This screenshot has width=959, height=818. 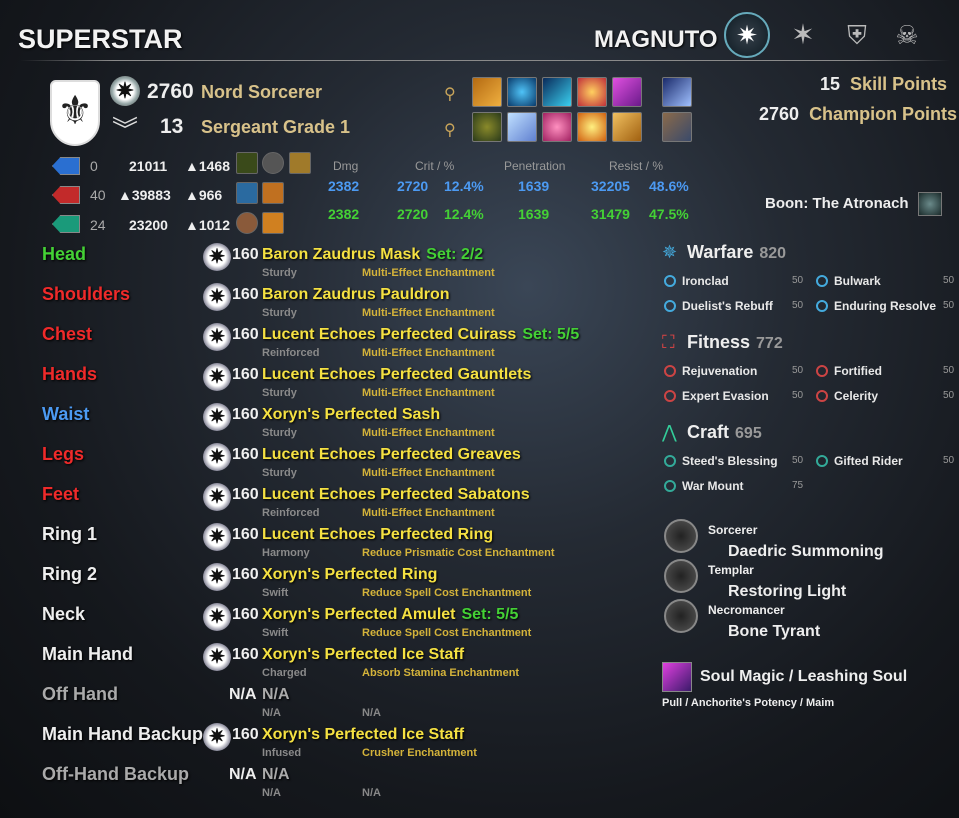 I want to click on stamina-recovery: ▲1012, so click(x=208, y=225).